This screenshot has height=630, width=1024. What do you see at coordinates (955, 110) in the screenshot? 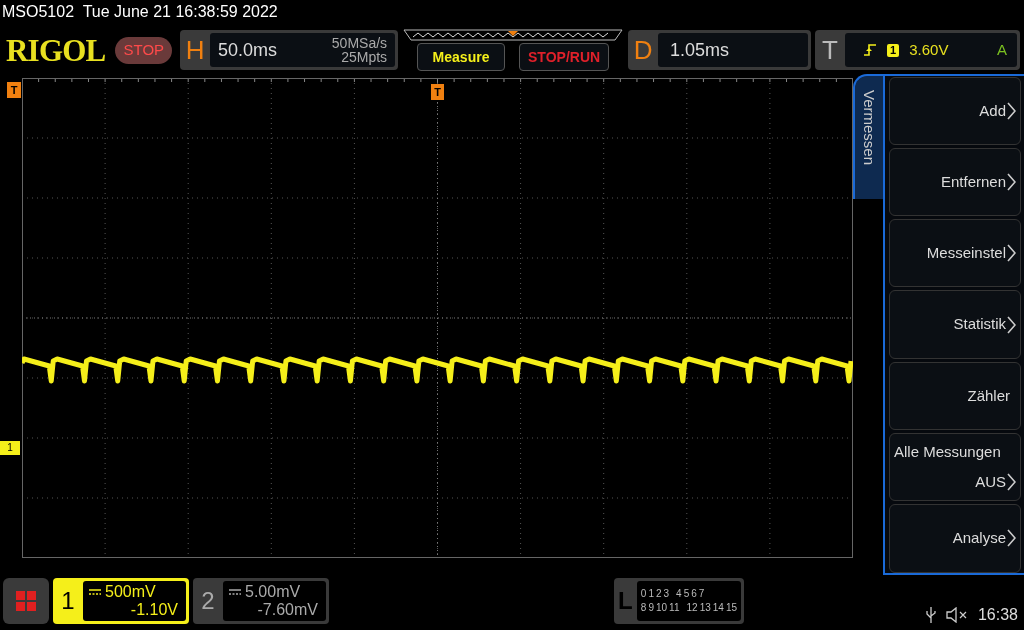
I see `softkey: Add` at bounding box center [955, 110].